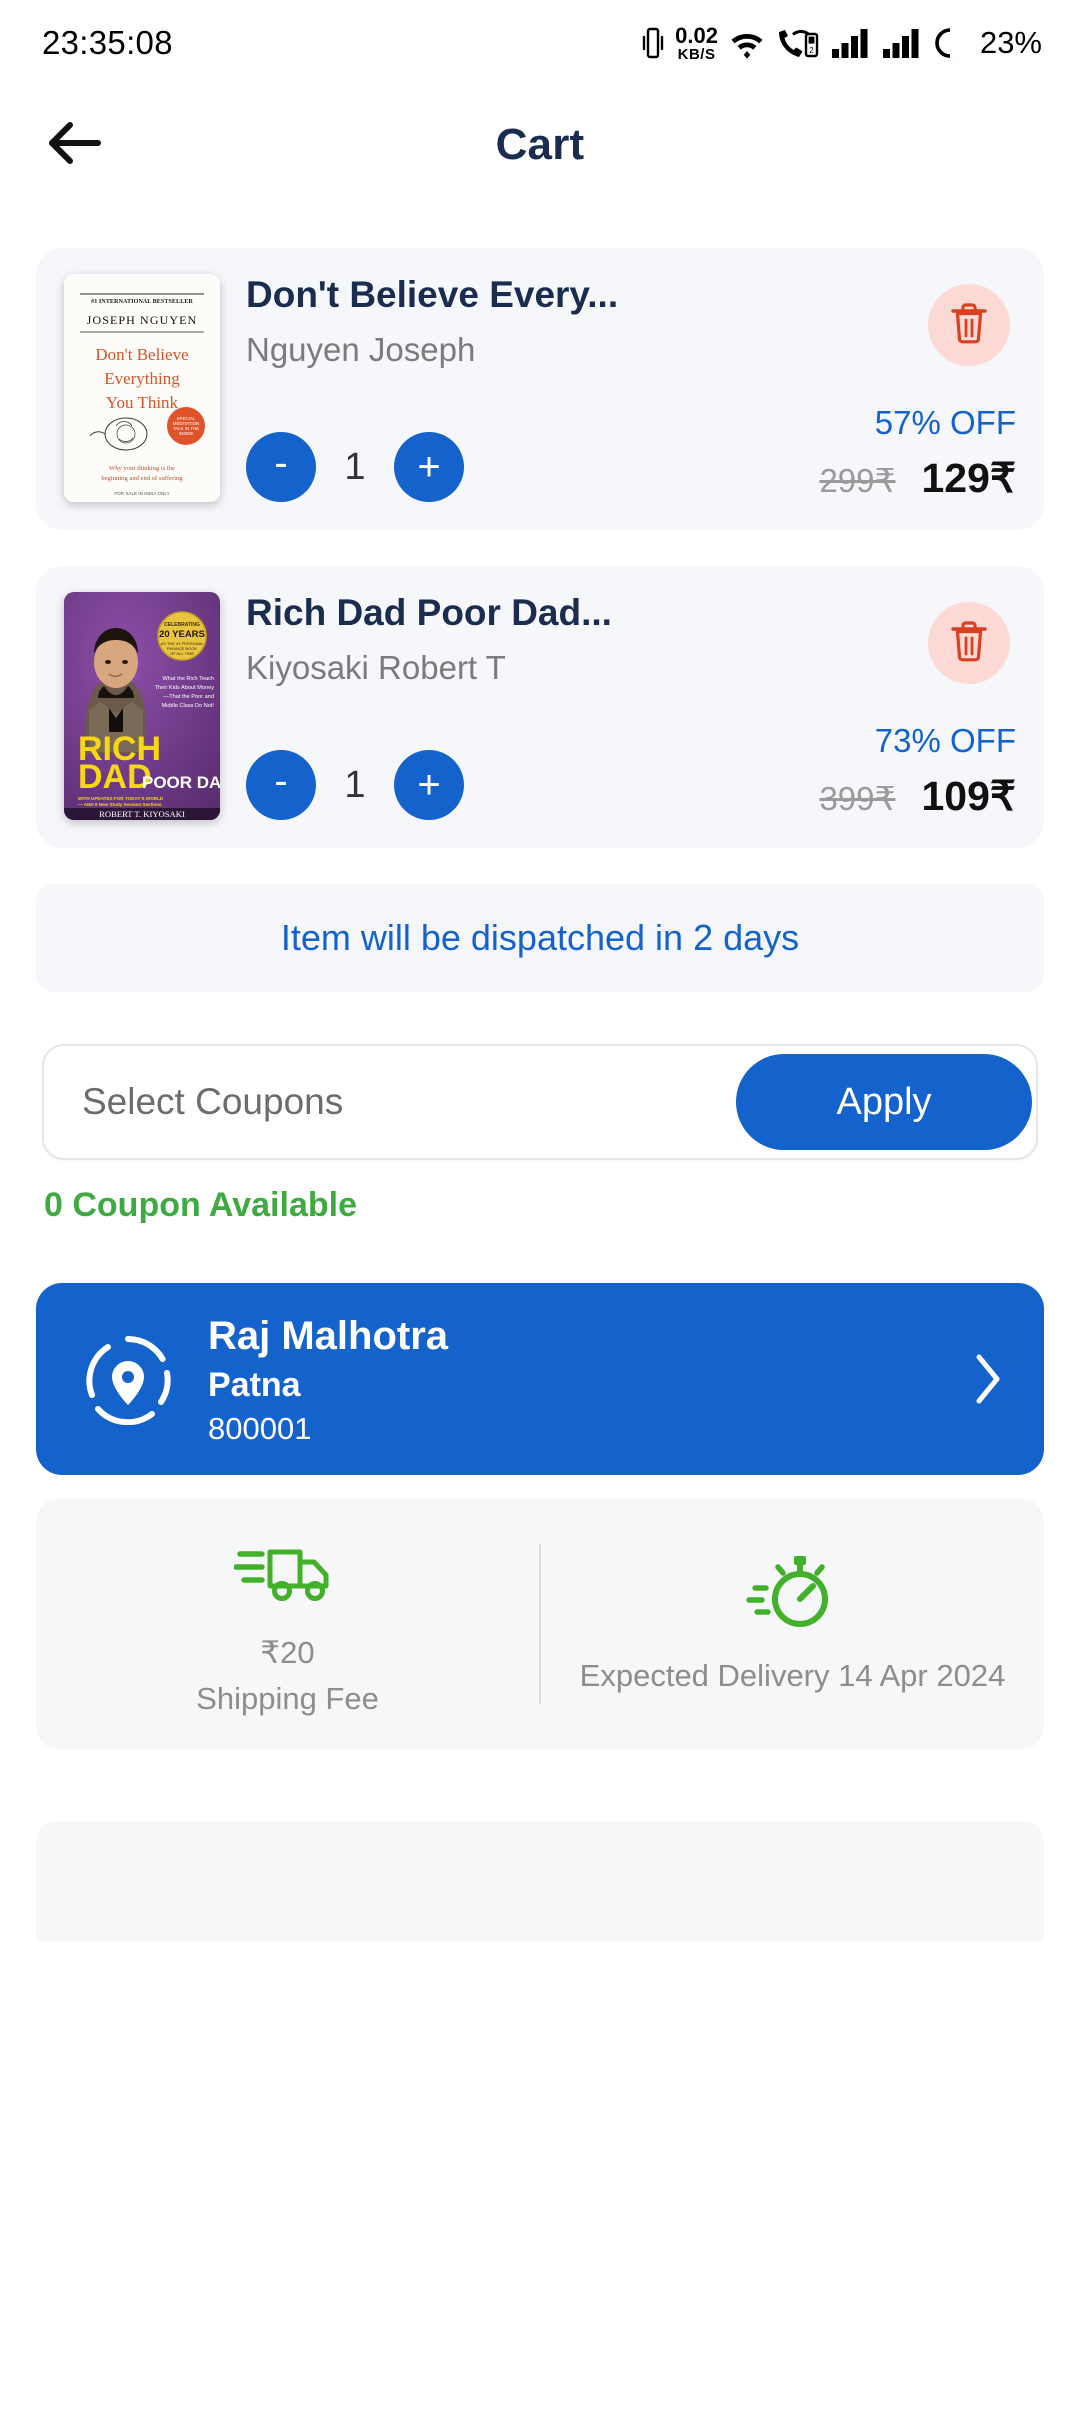  What do you see at coordinates (696, 54) in the screenshot?
I see `network-speed-unit: KB/S` at bounding box center [696, 54].